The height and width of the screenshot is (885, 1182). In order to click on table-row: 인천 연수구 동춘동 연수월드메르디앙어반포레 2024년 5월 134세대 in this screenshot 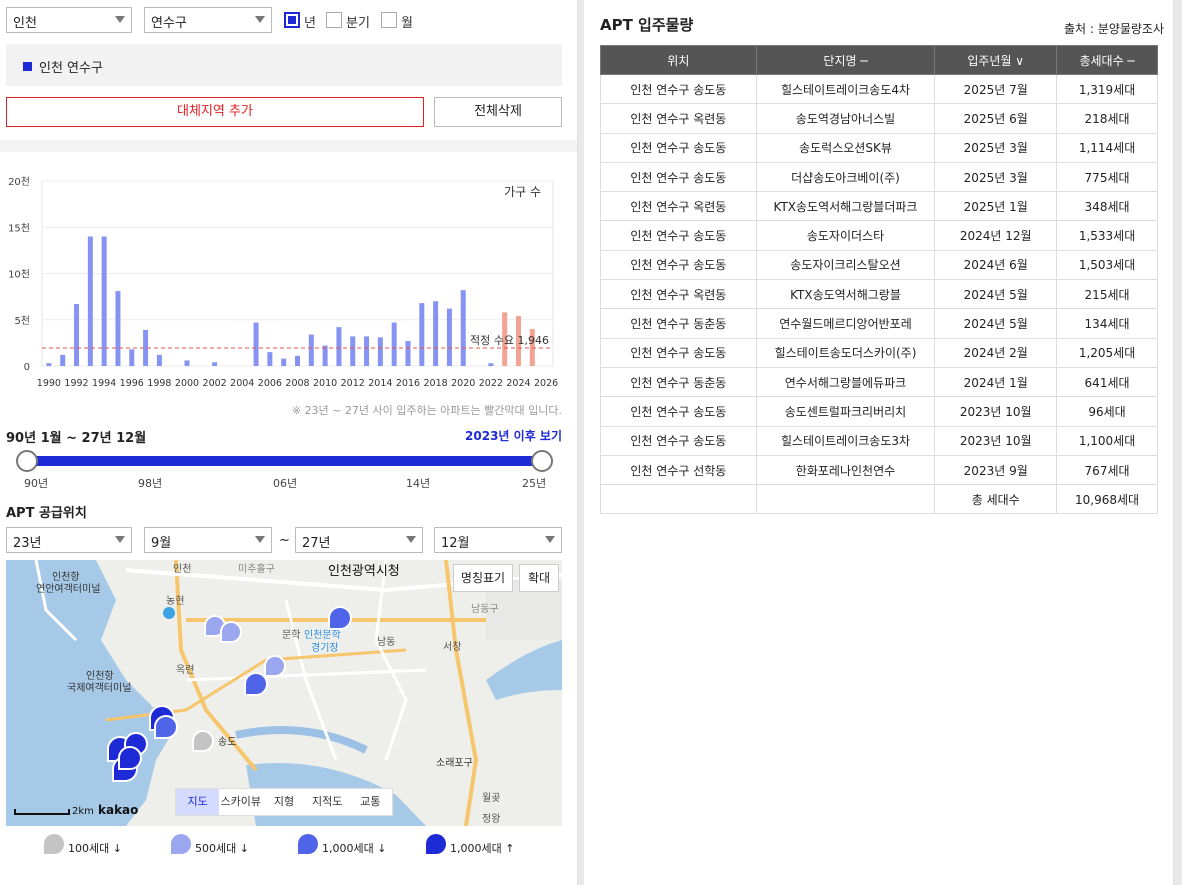, I will do `click(879, 323)`.